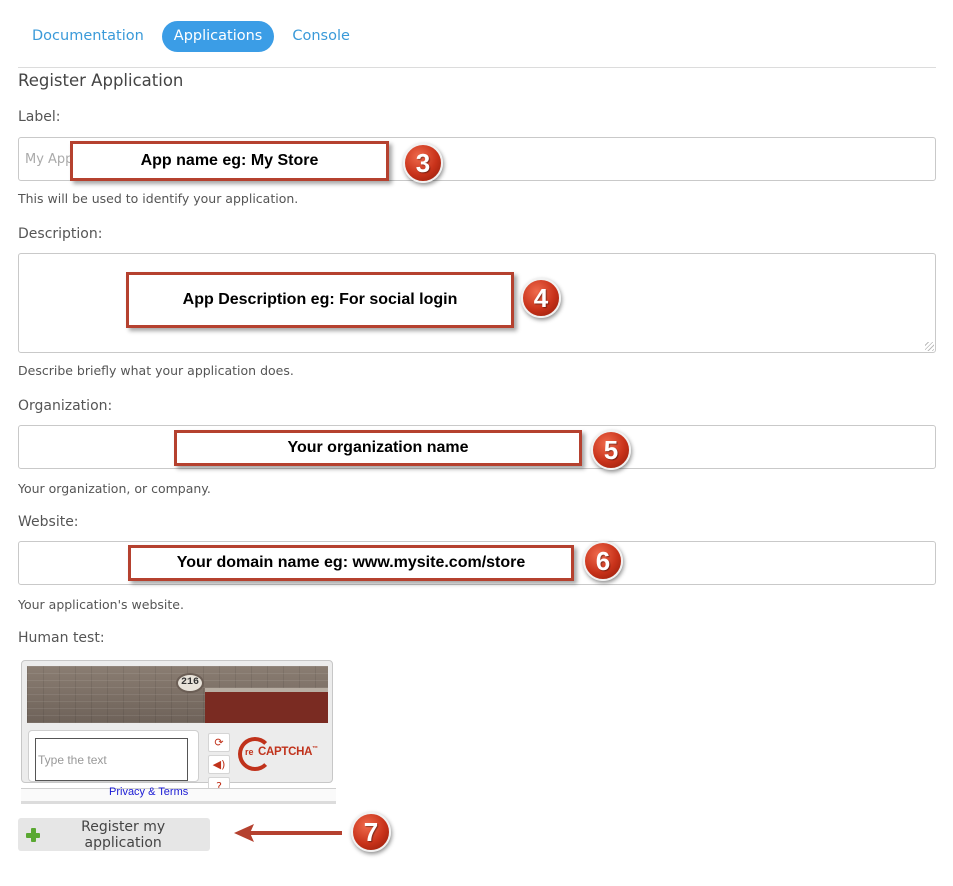 This screenshot has width=953, height=886. Describe the element at coordinates (219, 764) in the screenshot. I see `audio-icon: ◀)` at that location.